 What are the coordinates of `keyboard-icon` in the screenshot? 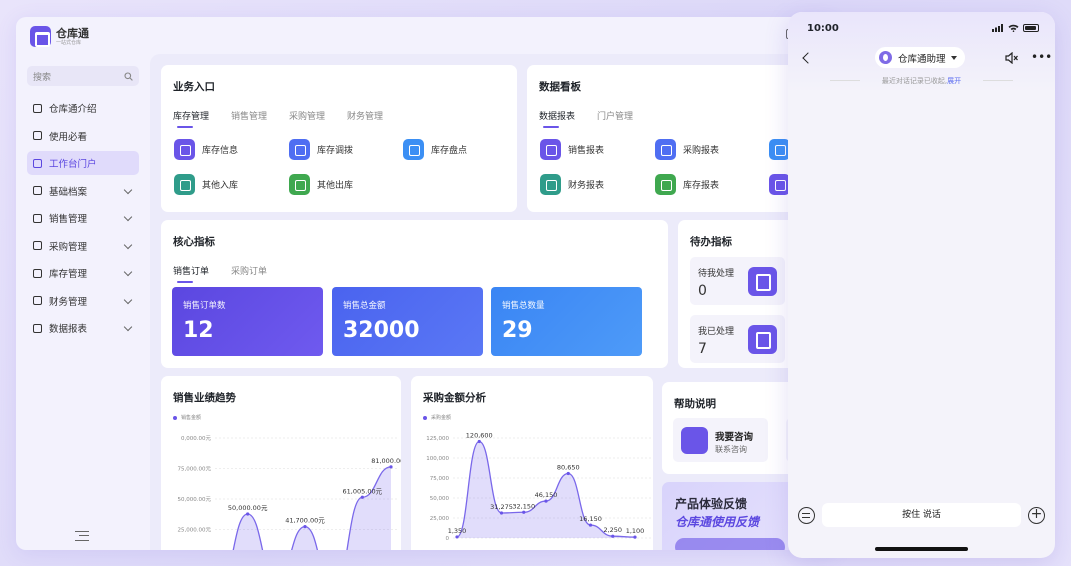 It's located at (806, 515).